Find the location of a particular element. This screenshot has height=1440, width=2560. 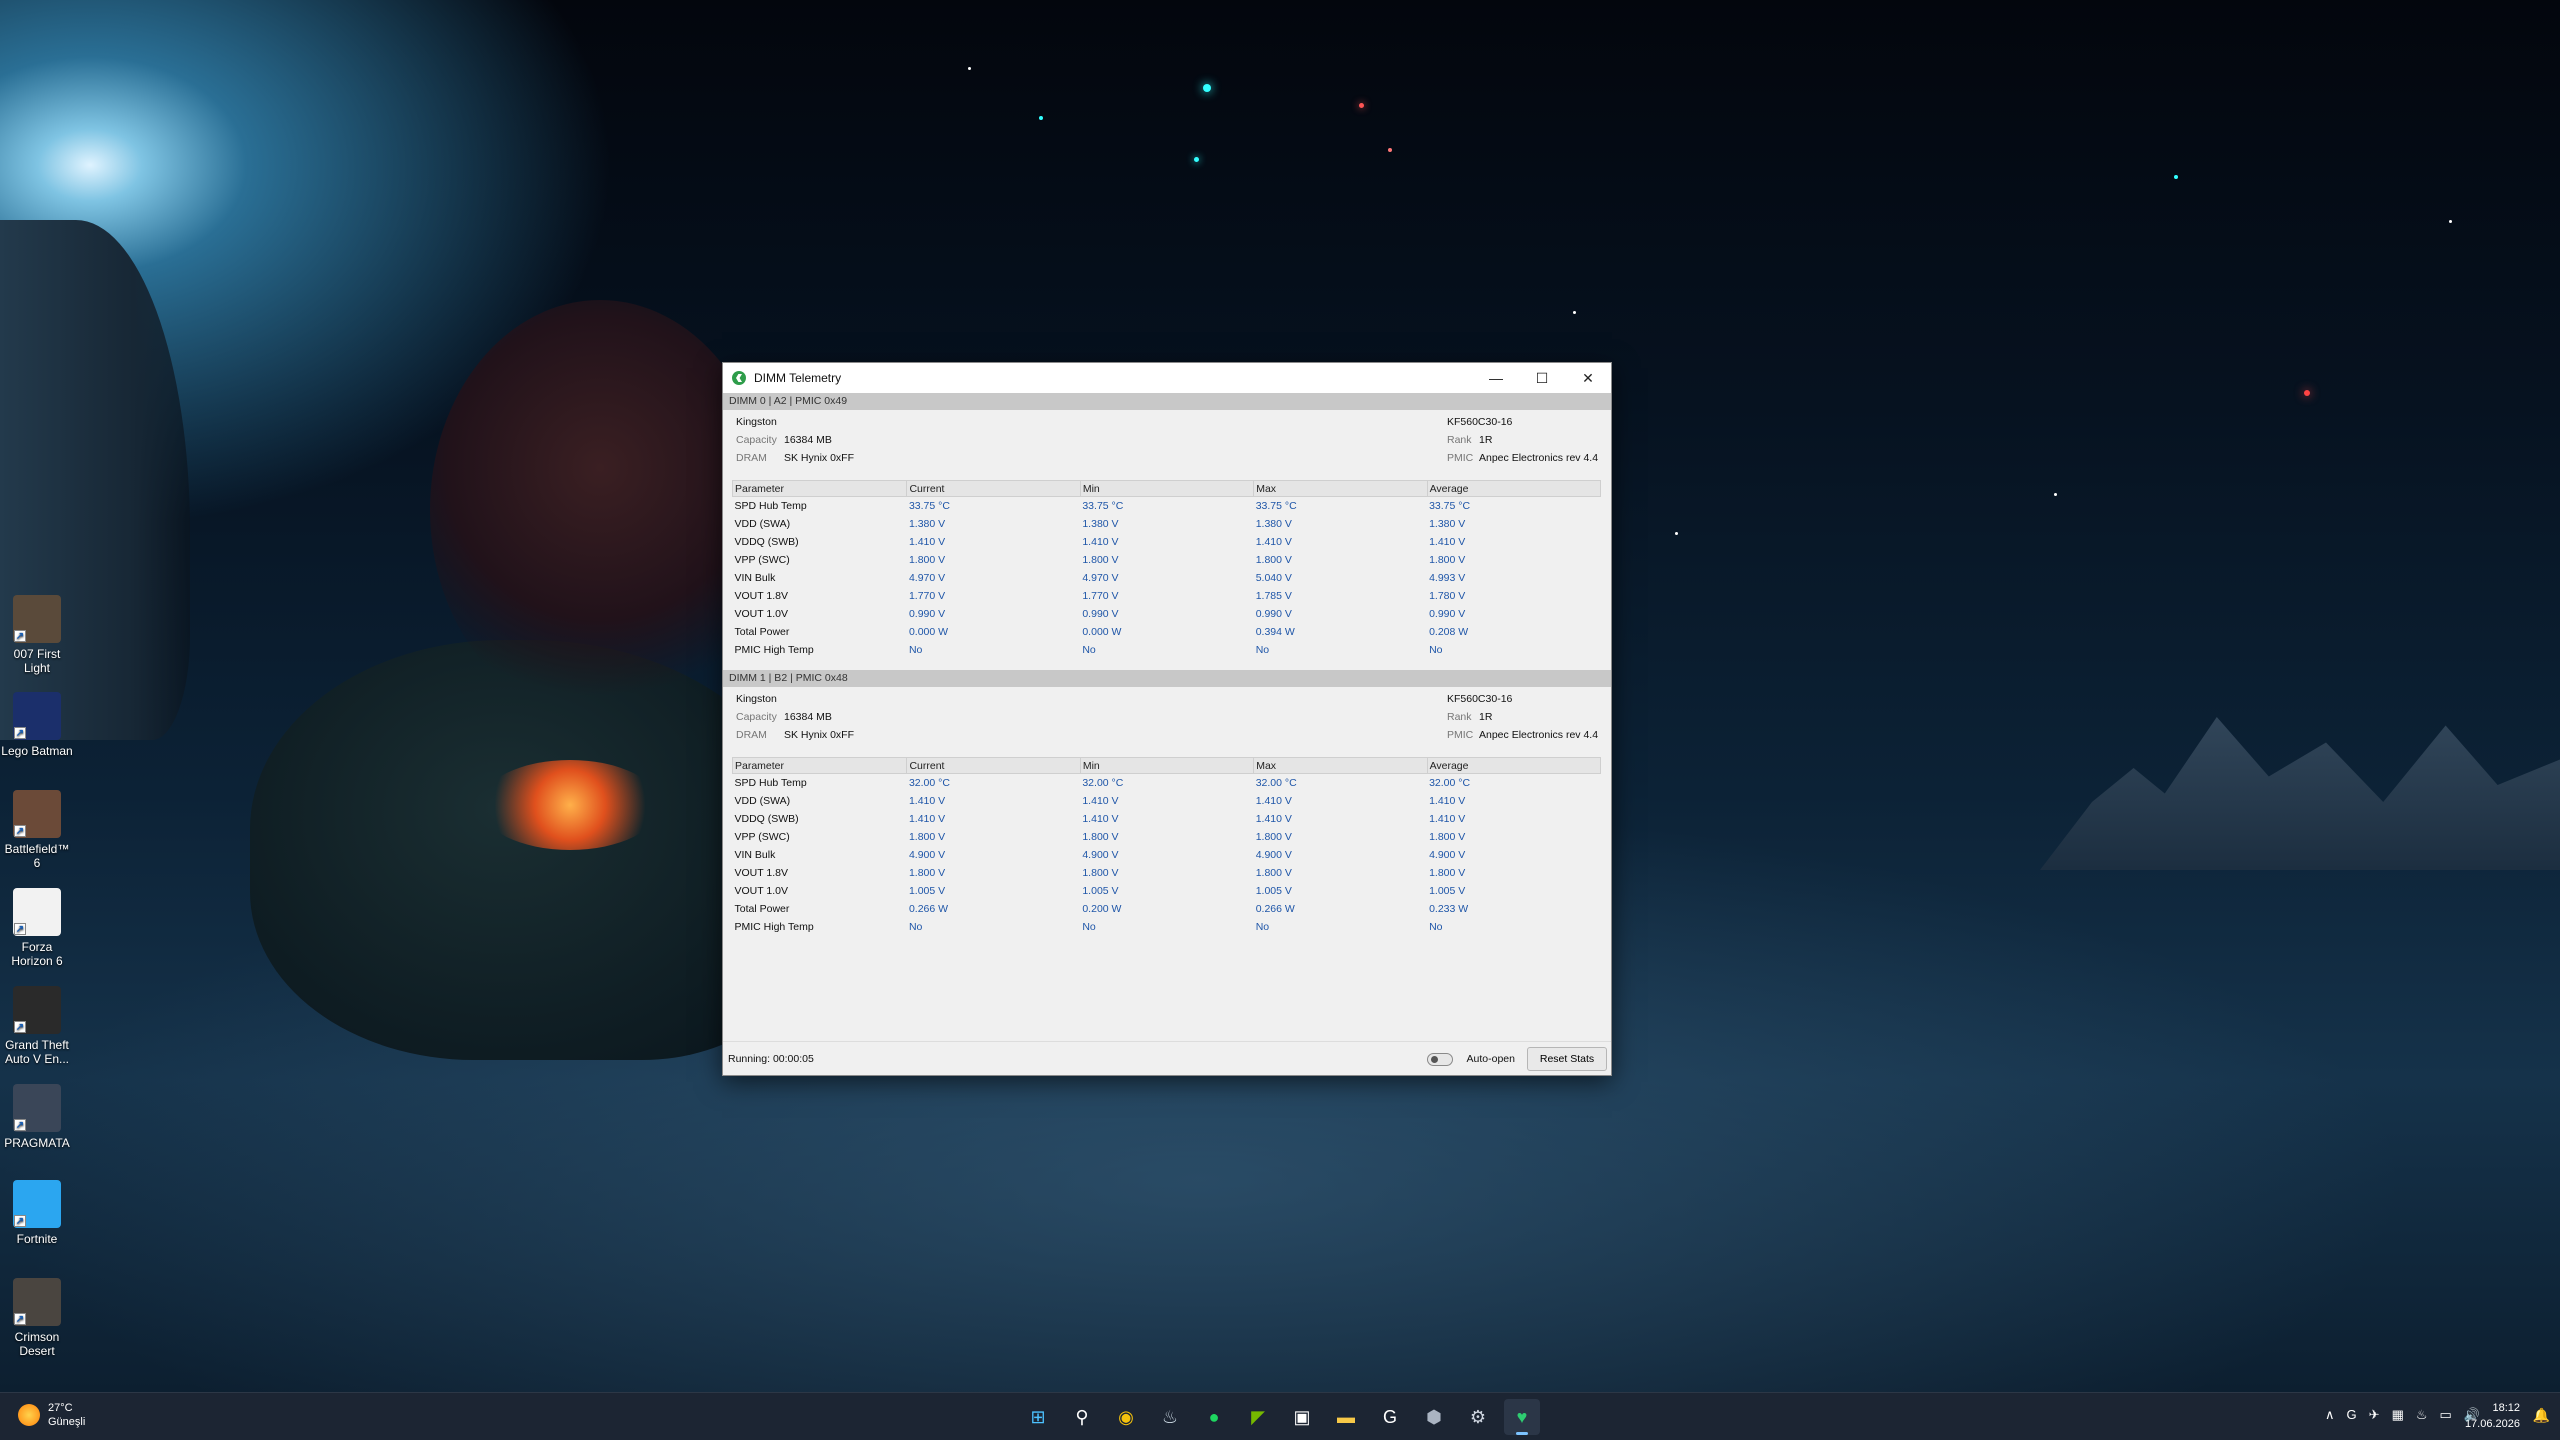

reset-stats-button: Reset Stats is located at coordinates (1567, 1059).